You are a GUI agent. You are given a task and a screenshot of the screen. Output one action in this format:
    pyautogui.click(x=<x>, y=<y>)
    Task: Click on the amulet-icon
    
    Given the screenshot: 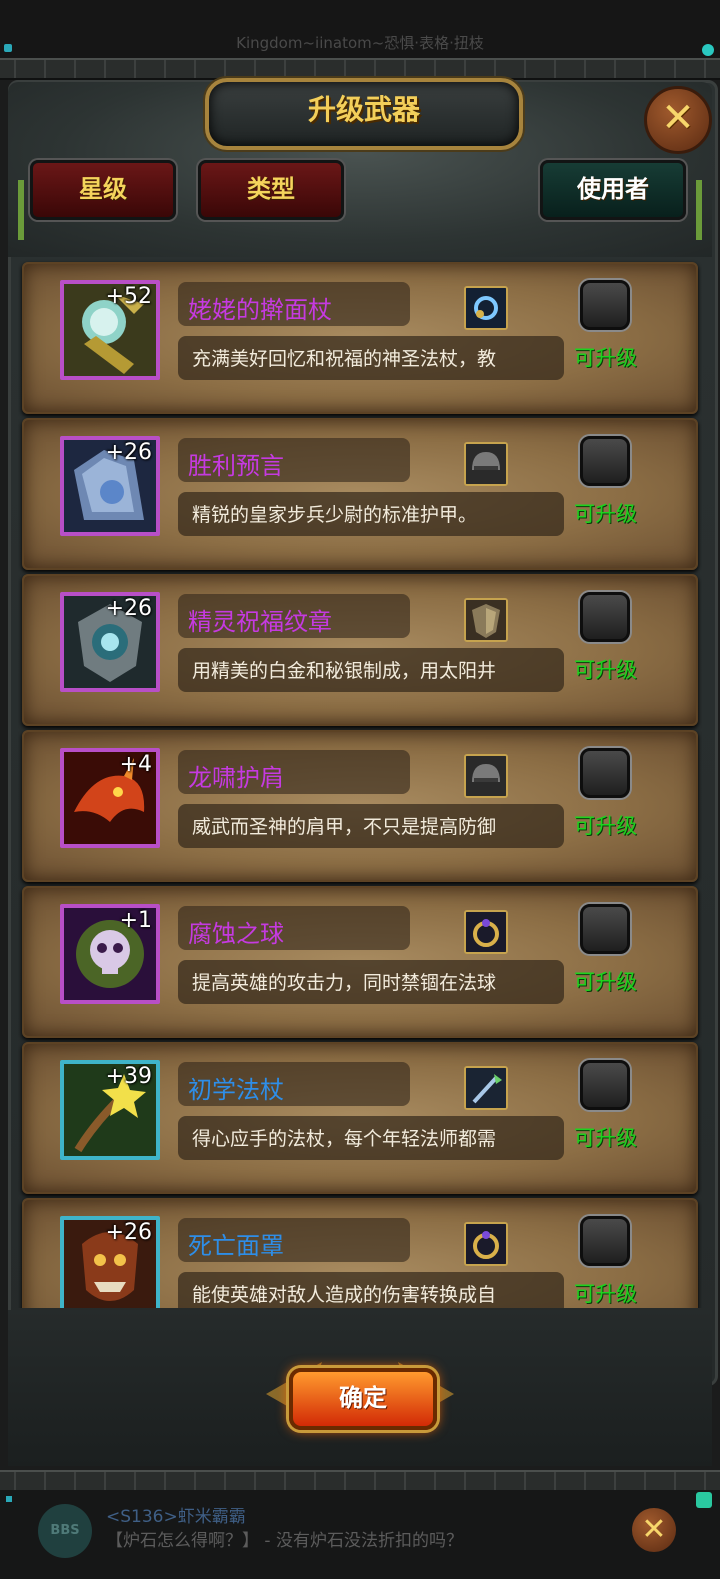 What is the action you would take?
    pyautogui.click(x=486, y=308)
    